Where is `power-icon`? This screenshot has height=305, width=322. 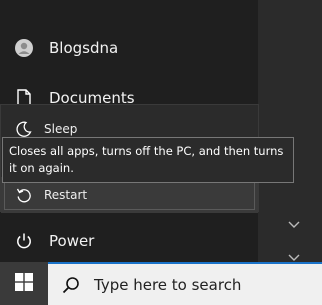
power-icon is located at coordinates (24, 241).